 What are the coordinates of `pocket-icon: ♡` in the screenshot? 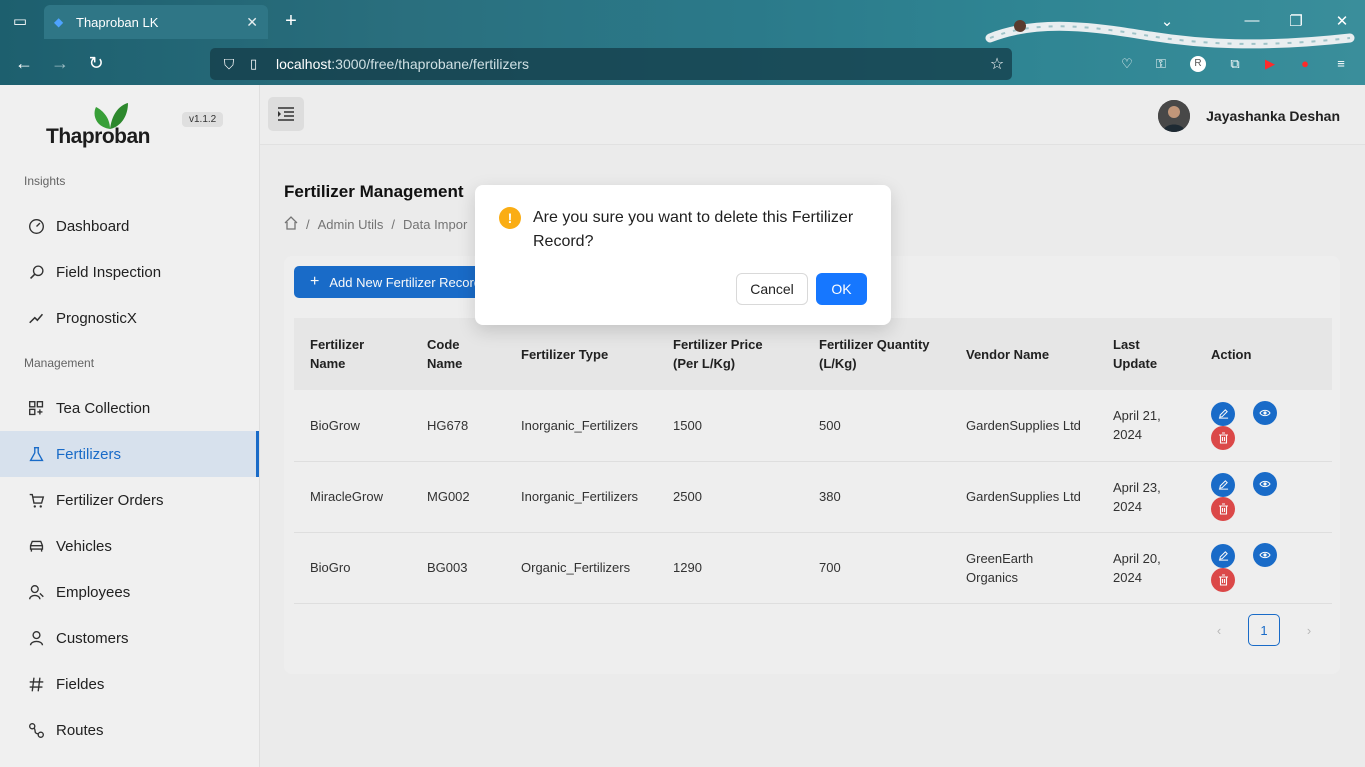 It's located at (1127, 64).